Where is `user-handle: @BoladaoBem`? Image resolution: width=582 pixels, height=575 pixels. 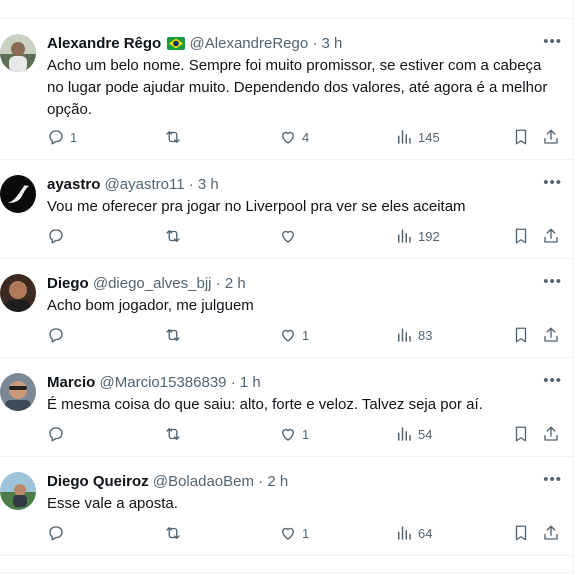
user-handle: @BoladaoBem is located at coordinates (203, 481).